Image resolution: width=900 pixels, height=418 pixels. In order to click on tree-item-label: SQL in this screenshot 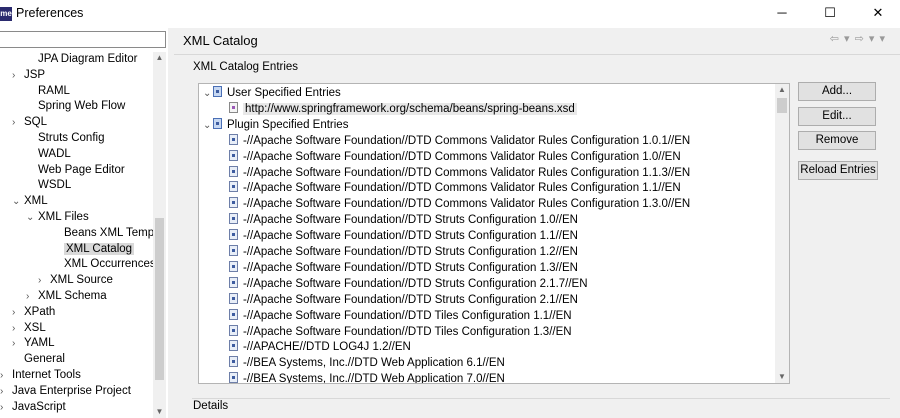, I will do `click(36, 122)`.